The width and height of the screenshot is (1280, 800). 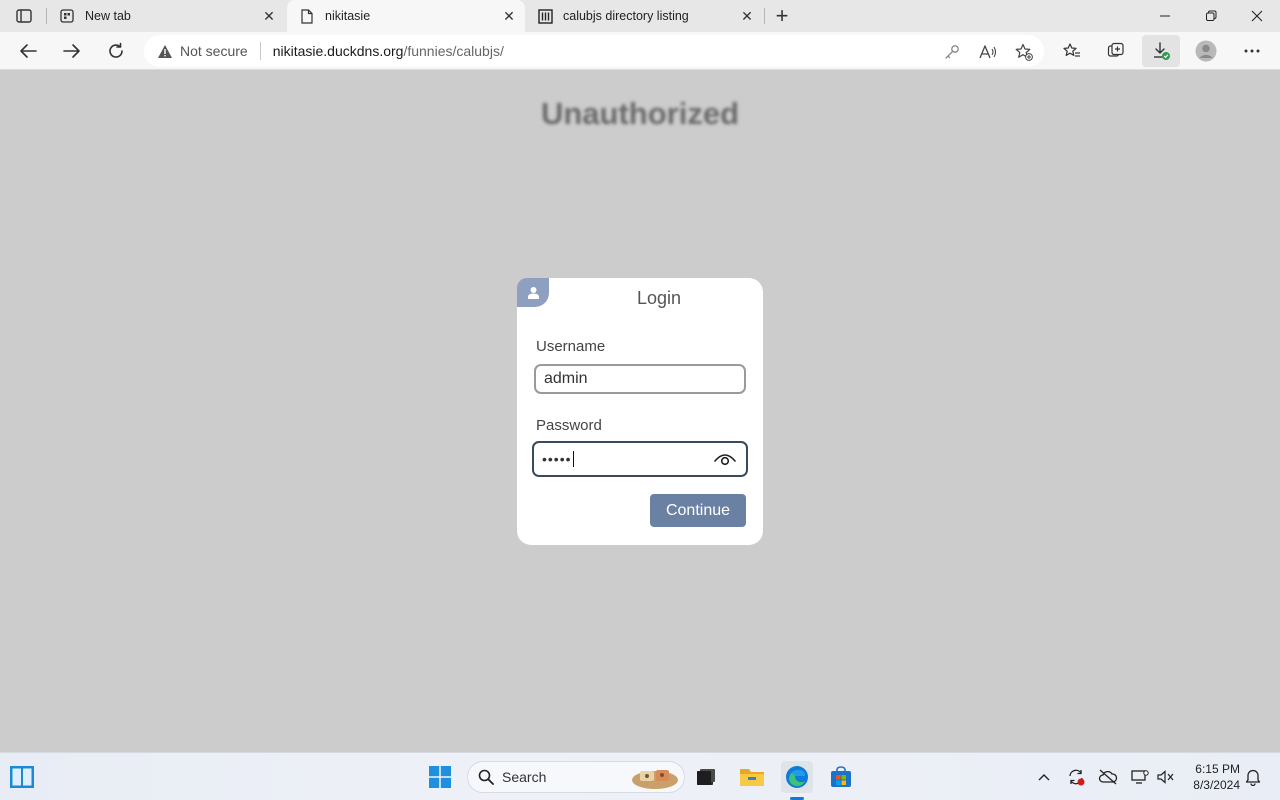 I want to click on folder-icon, so click(x=752, y=777).